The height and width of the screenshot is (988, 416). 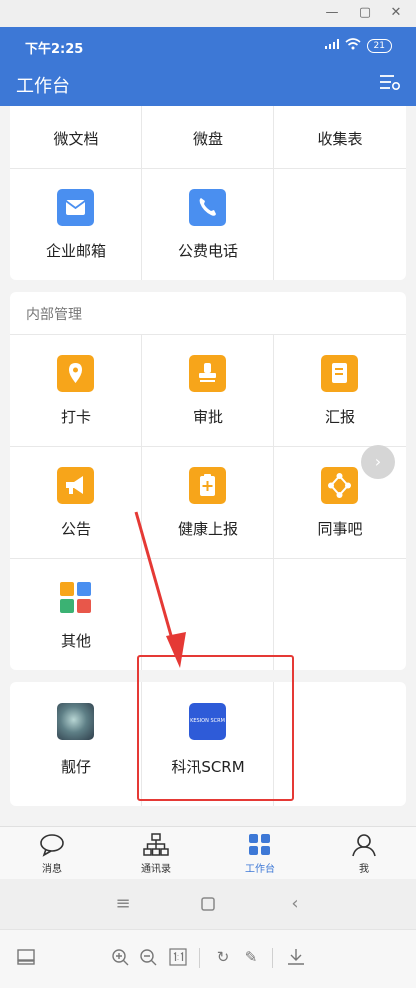 I want to click on signal-icon, so click(x=331, y=45).